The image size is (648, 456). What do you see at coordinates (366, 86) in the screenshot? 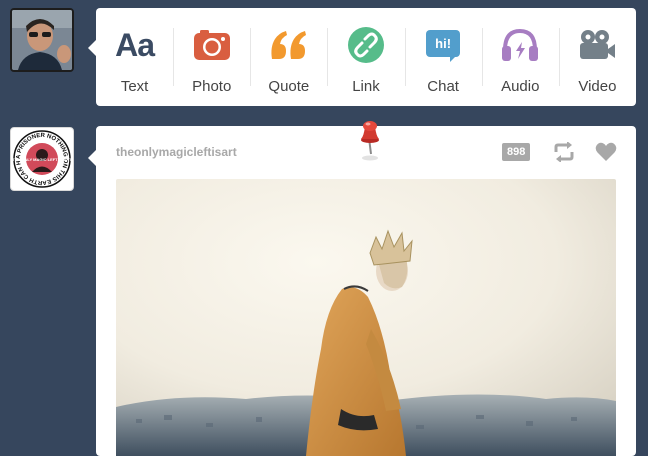
I see `post-type-link-label: Link` at bounding box center [366, 86].